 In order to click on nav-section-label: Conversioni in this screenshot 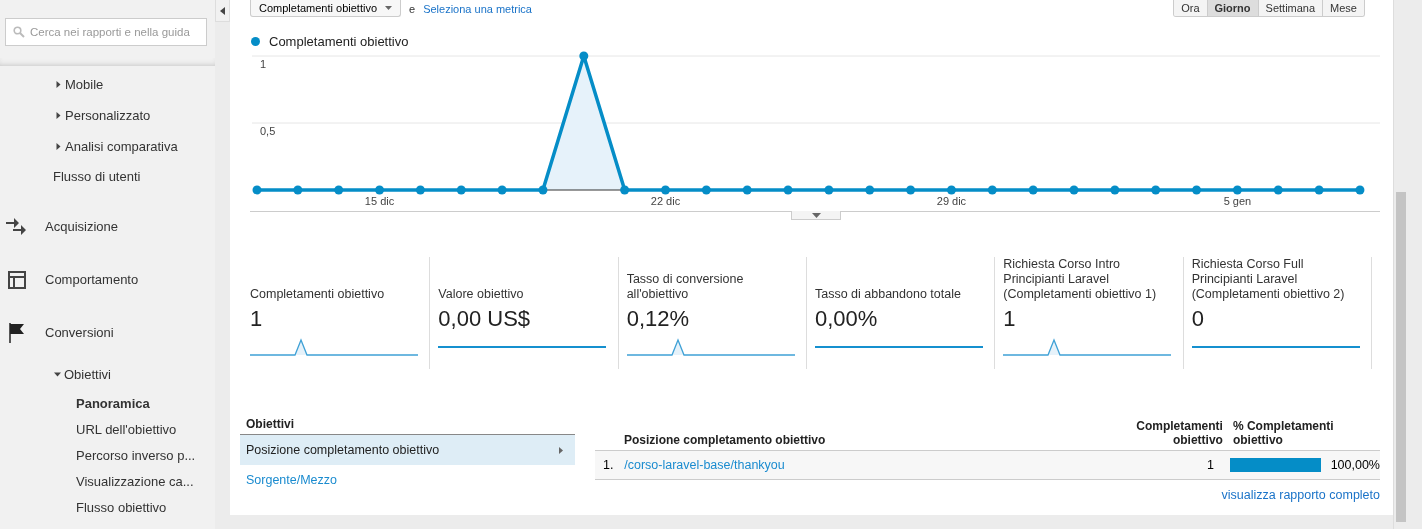, I will do `click(79, 332)`.